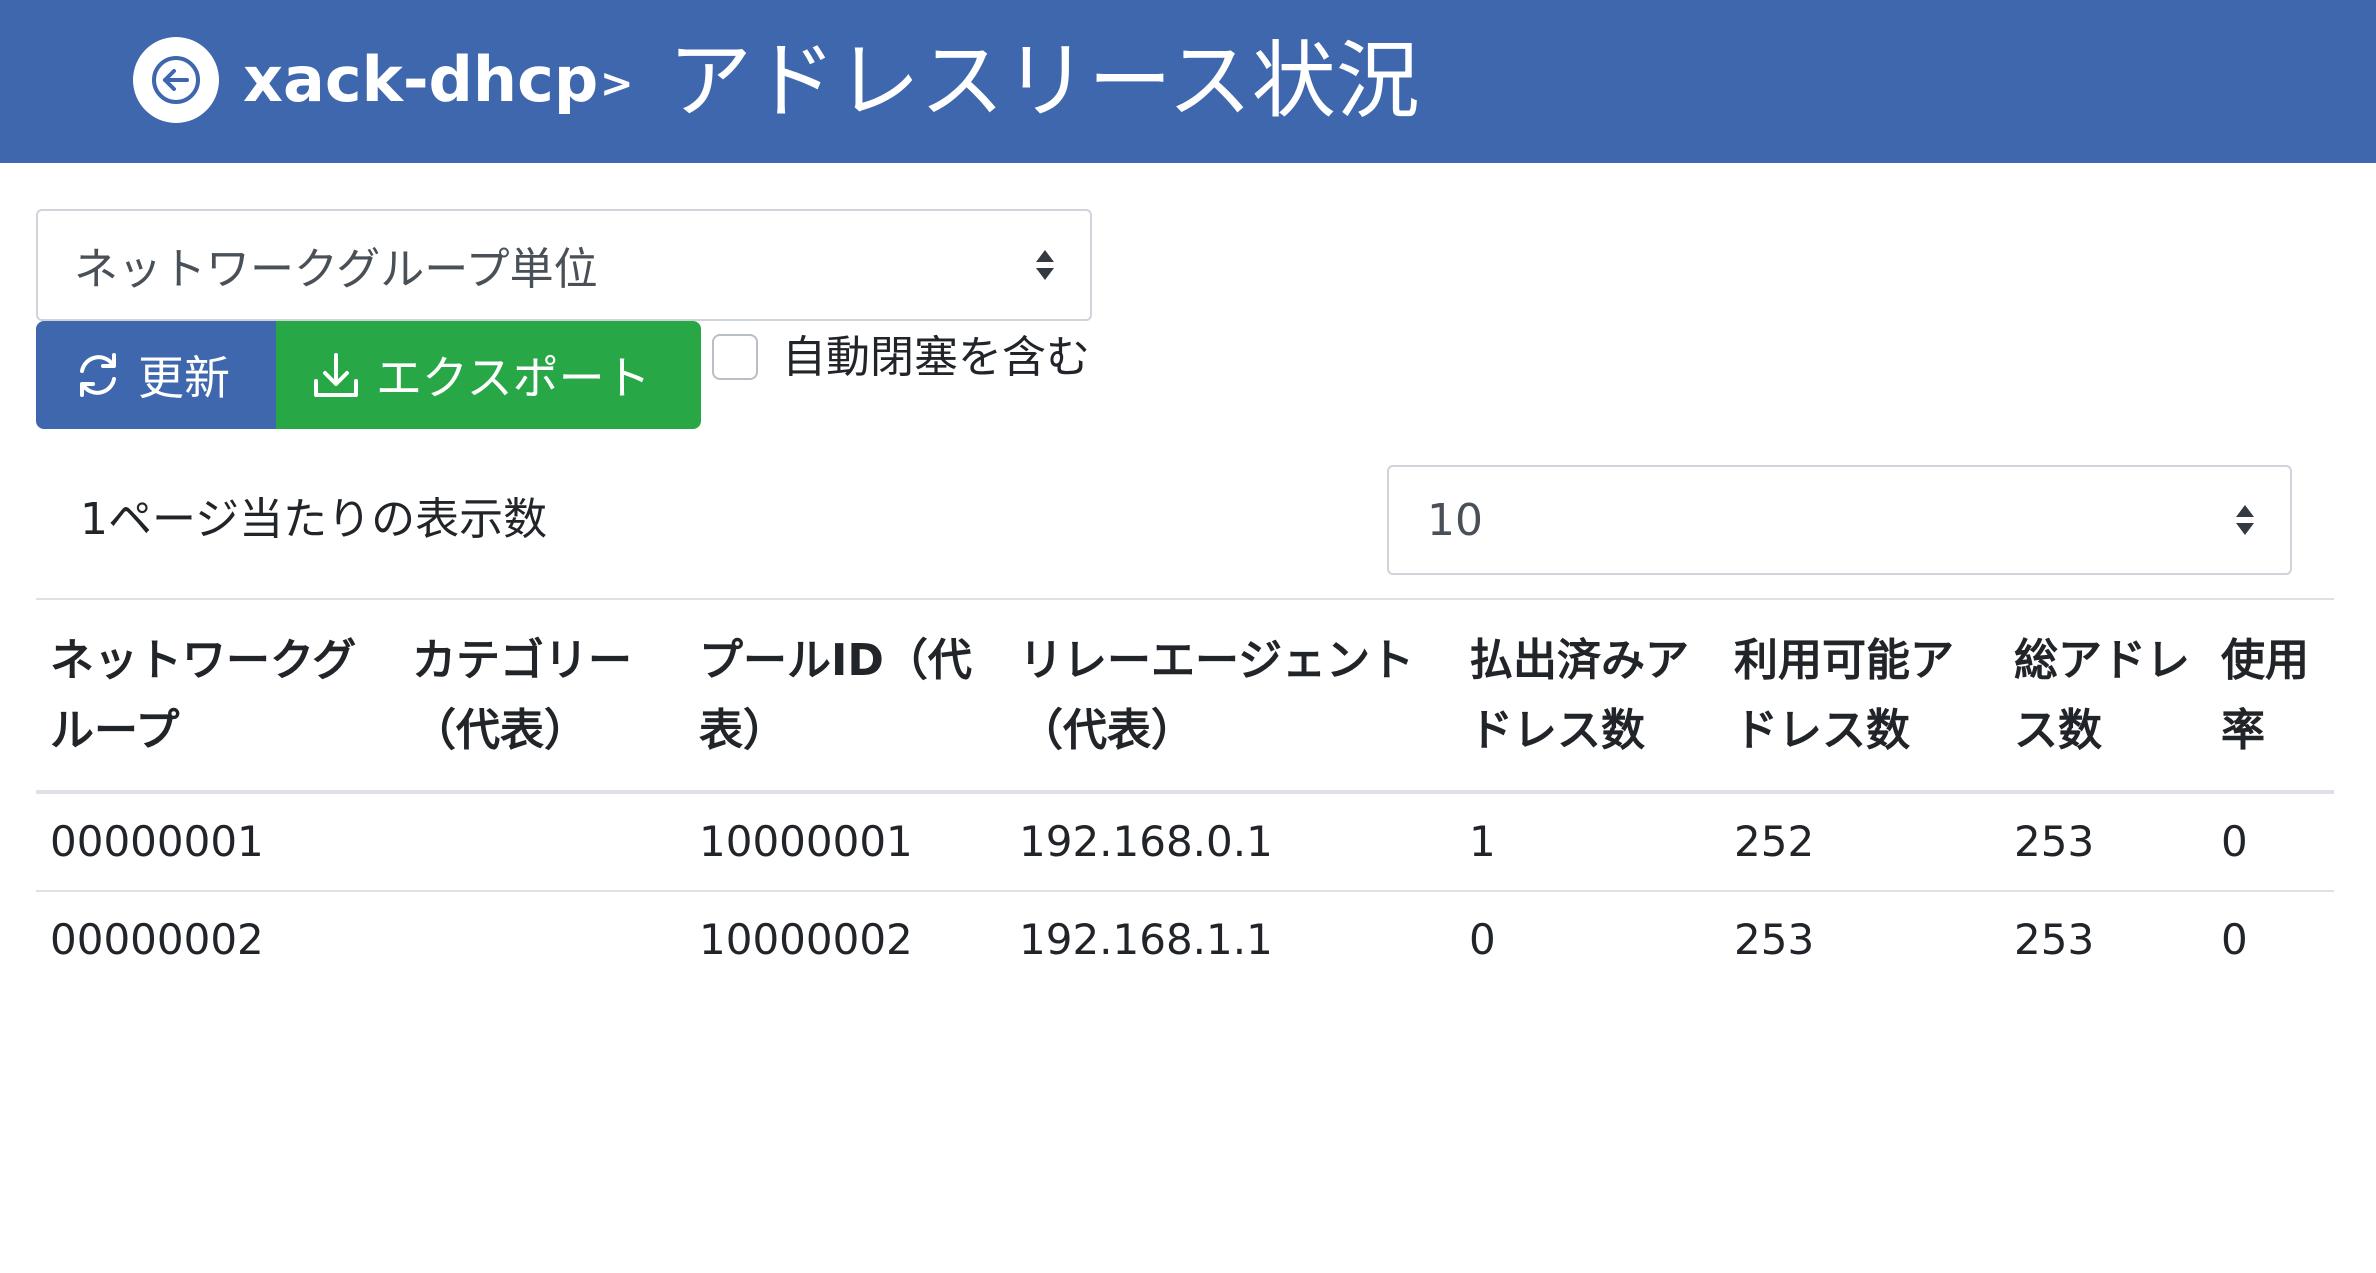 This screenshot has height=1273, width=2376. What do you see at coordinates (2103, 696) in the screenshot?
I see `column-header-total-count: 総アドレス数` at bounding box center [2103, 696].